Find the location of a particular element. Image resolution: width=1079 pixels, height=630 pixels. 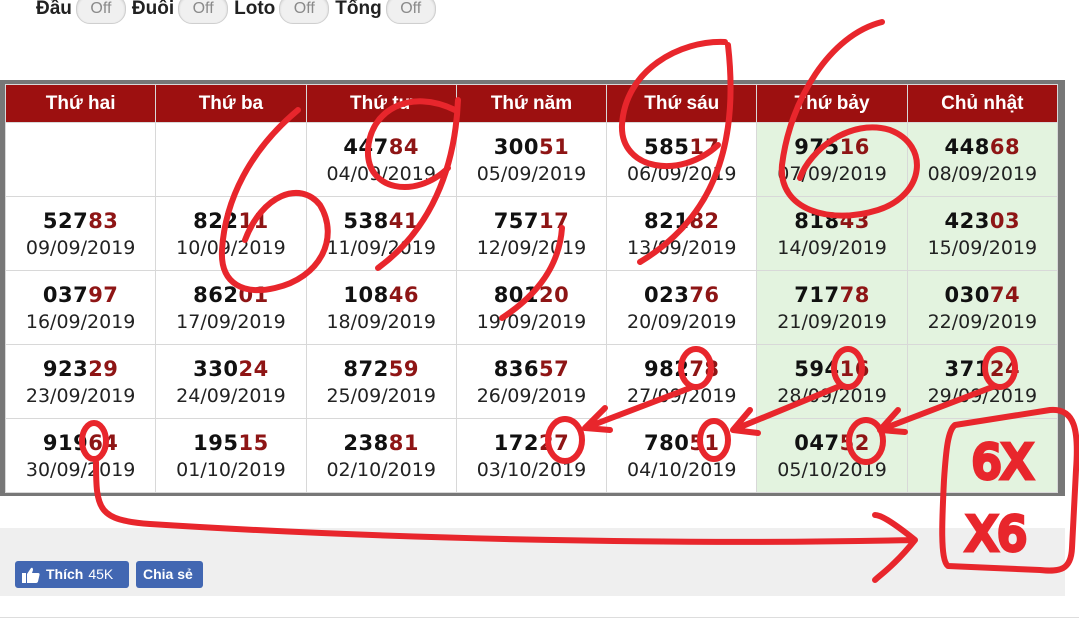

number-head: 037 is located at coordinates (65, 294).